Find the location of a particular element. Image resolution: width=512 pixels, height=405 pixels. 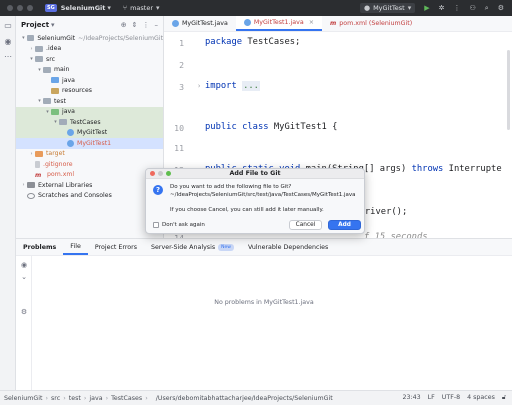

tree-item-label: main is located at coordinates (62, 70).